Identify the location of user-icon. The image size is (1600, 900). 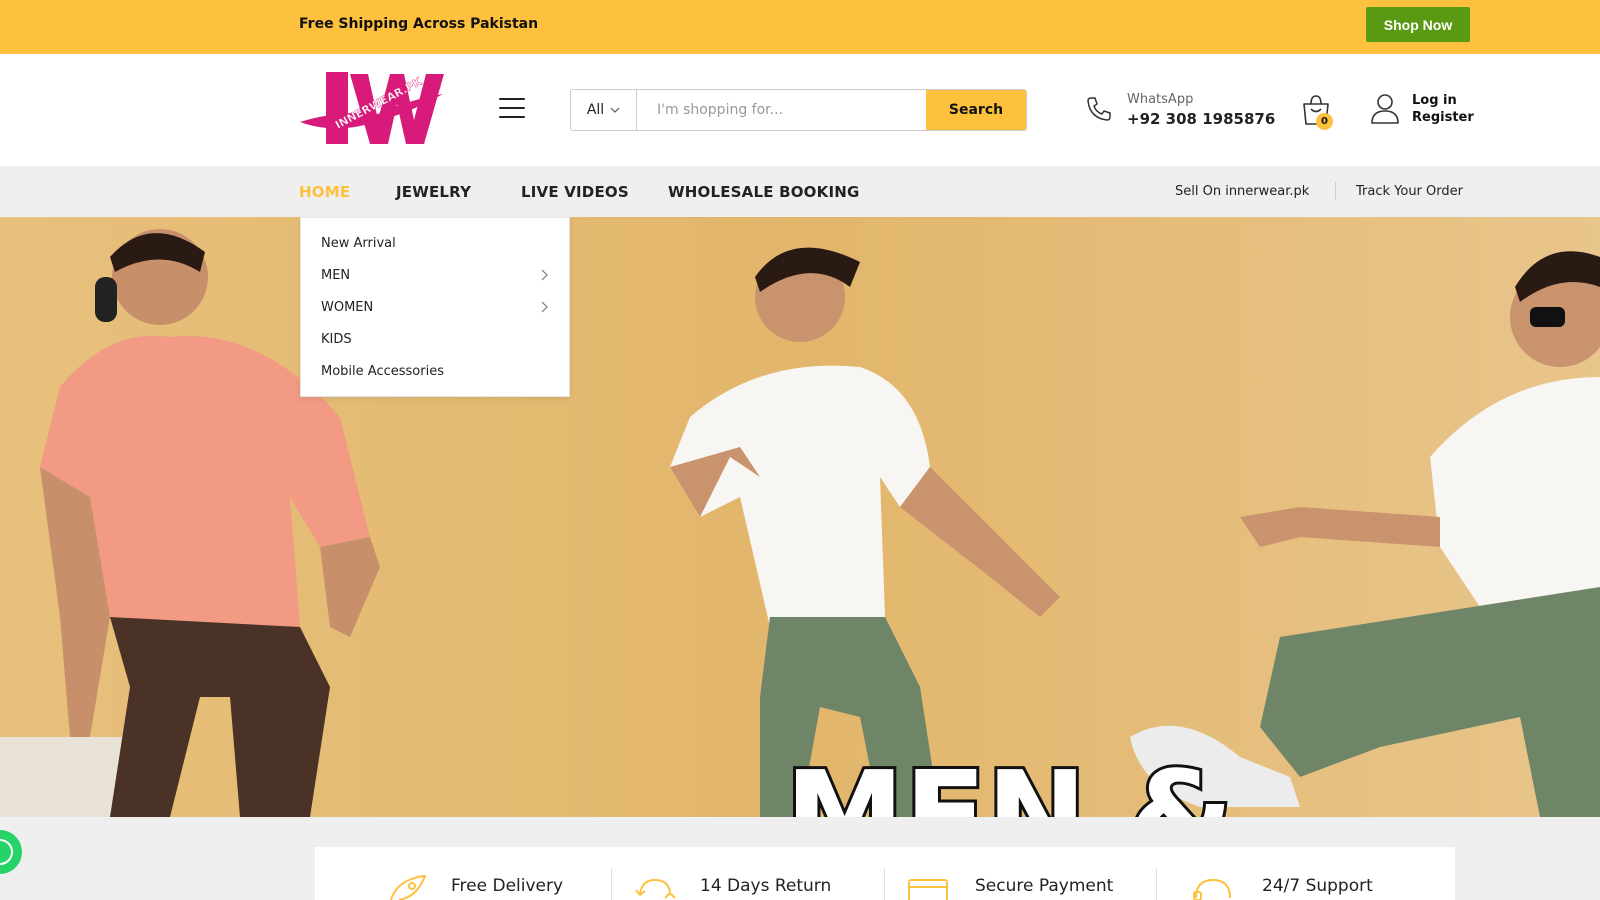
(1385, 108).